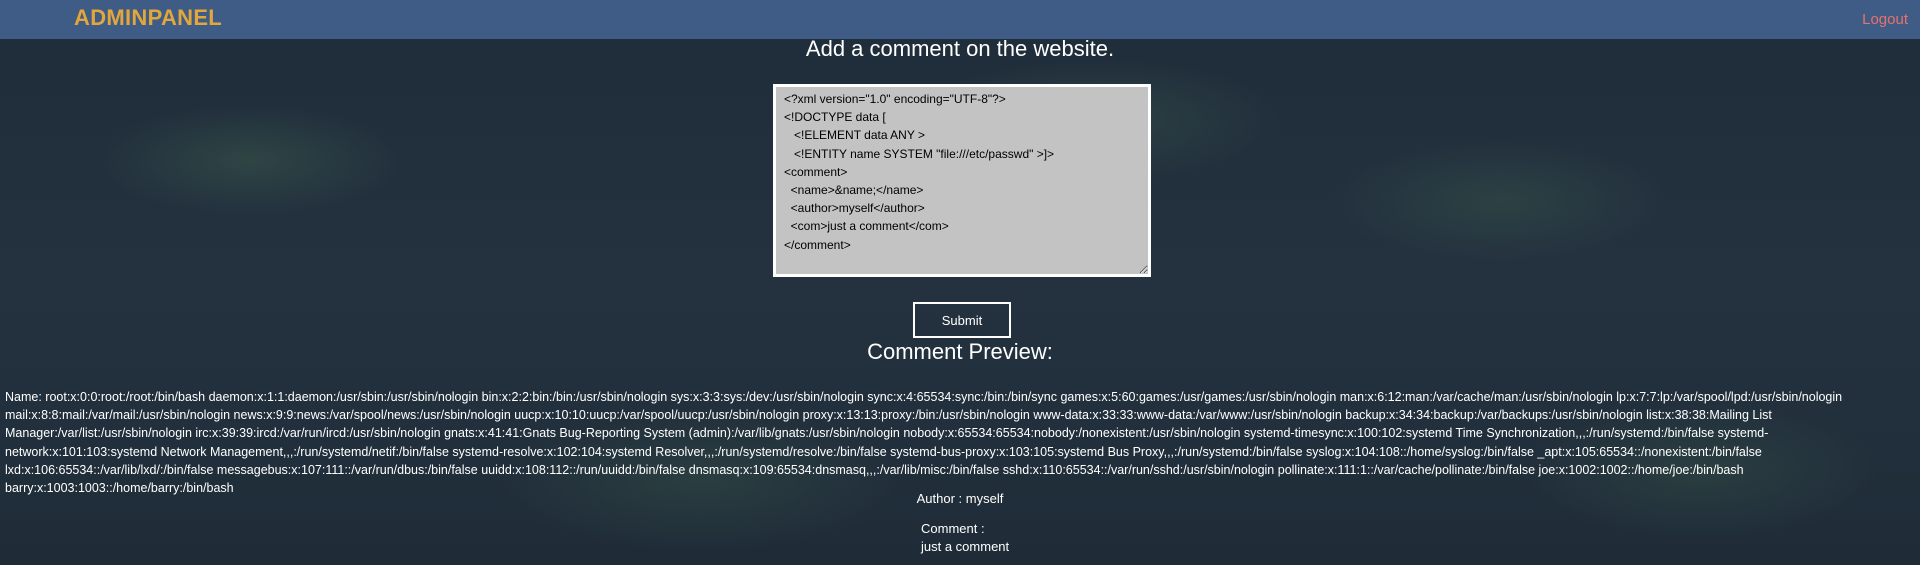  I want to click on preview-comment-label: Comment :, so click(953, 528).